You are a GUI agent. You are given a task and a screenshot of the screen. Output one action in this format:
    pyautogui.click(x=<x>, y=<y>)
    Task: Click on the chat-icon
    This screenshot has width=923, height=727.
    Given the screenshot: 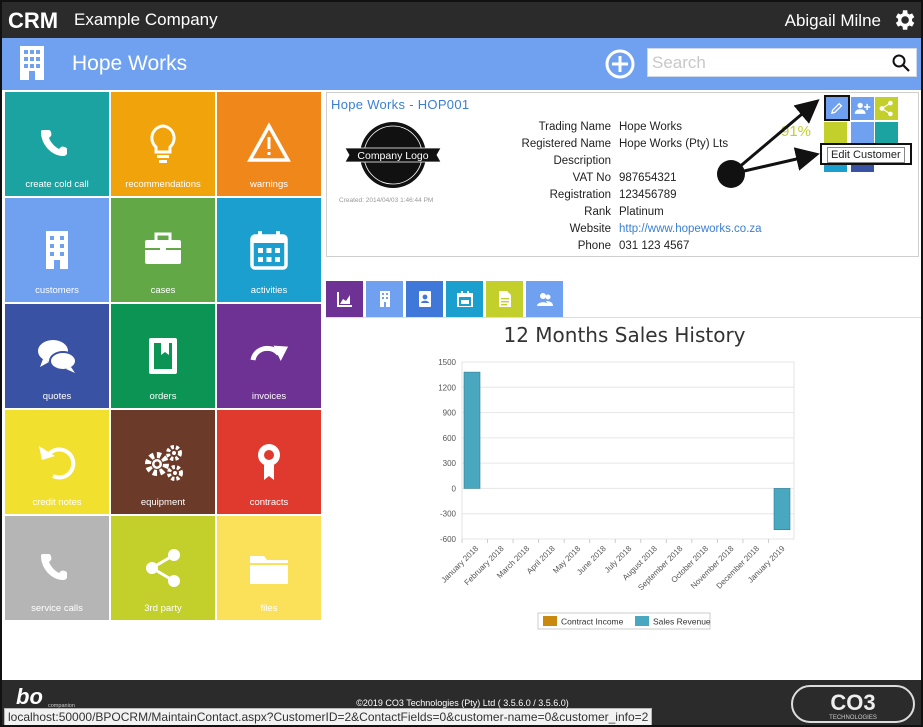 What is the action you would take?
    pyautogui.click(x=57, y=356)
    